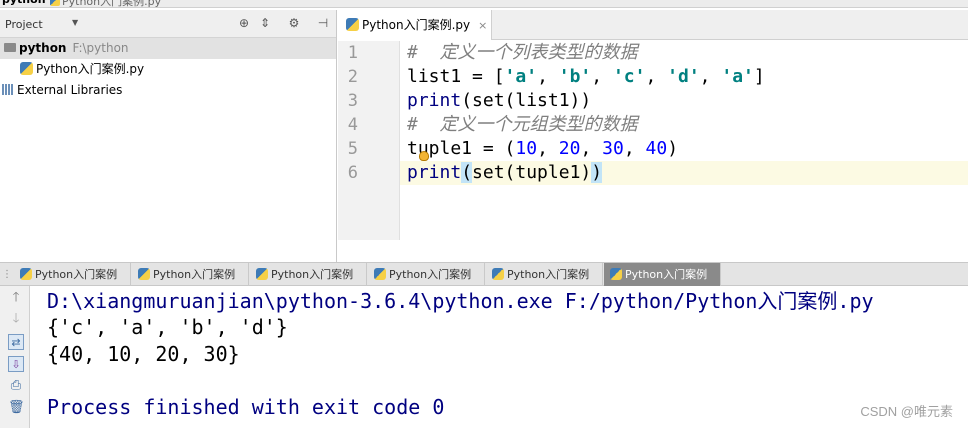  What do you see at coordinates (294, 23) in the screenshot?
I see `gear-icon: ⚙` at bounding box center [294, 23].